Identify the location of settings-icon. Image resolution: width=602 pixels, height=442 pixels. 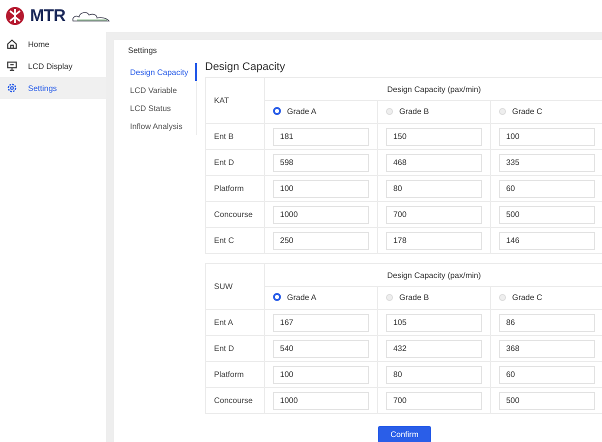
(12, 88).